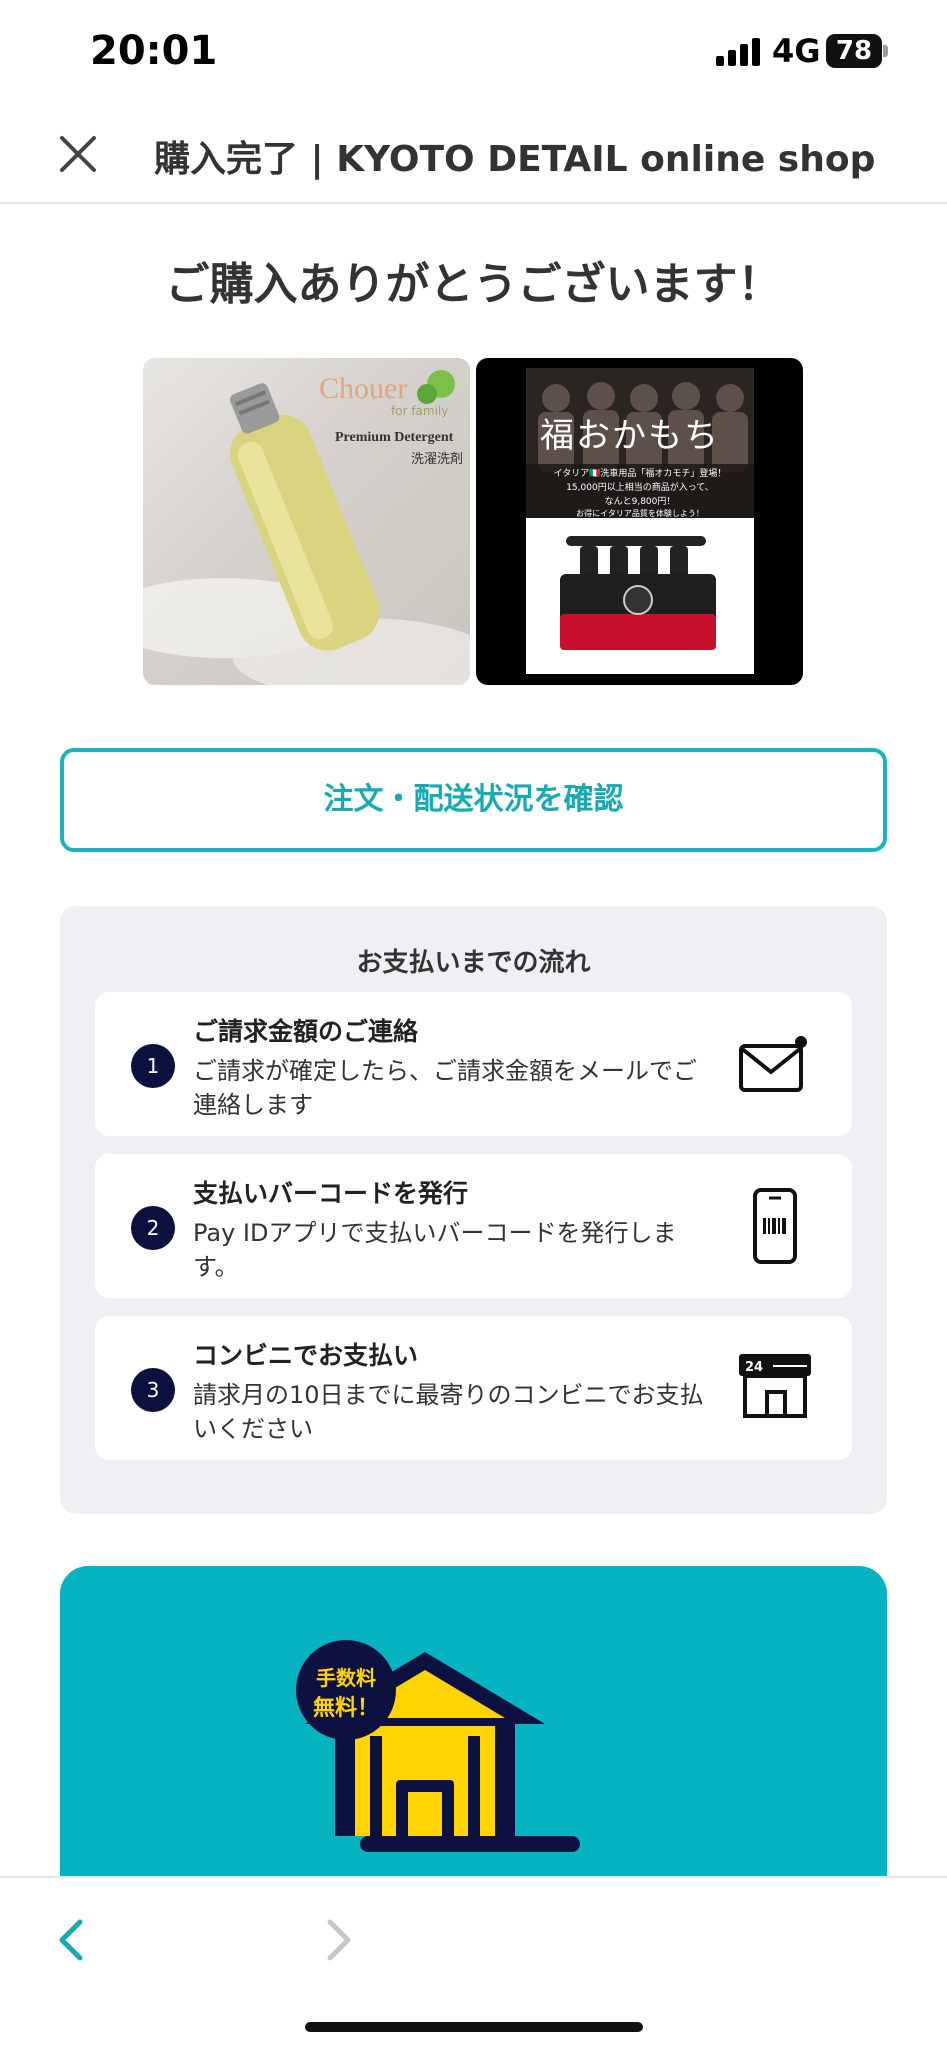 This screenshot has width=947, height=2048. Describe the element at coordinates (420, 411) in the screenshot. I see `product1-brand-sub: for family` at that location.